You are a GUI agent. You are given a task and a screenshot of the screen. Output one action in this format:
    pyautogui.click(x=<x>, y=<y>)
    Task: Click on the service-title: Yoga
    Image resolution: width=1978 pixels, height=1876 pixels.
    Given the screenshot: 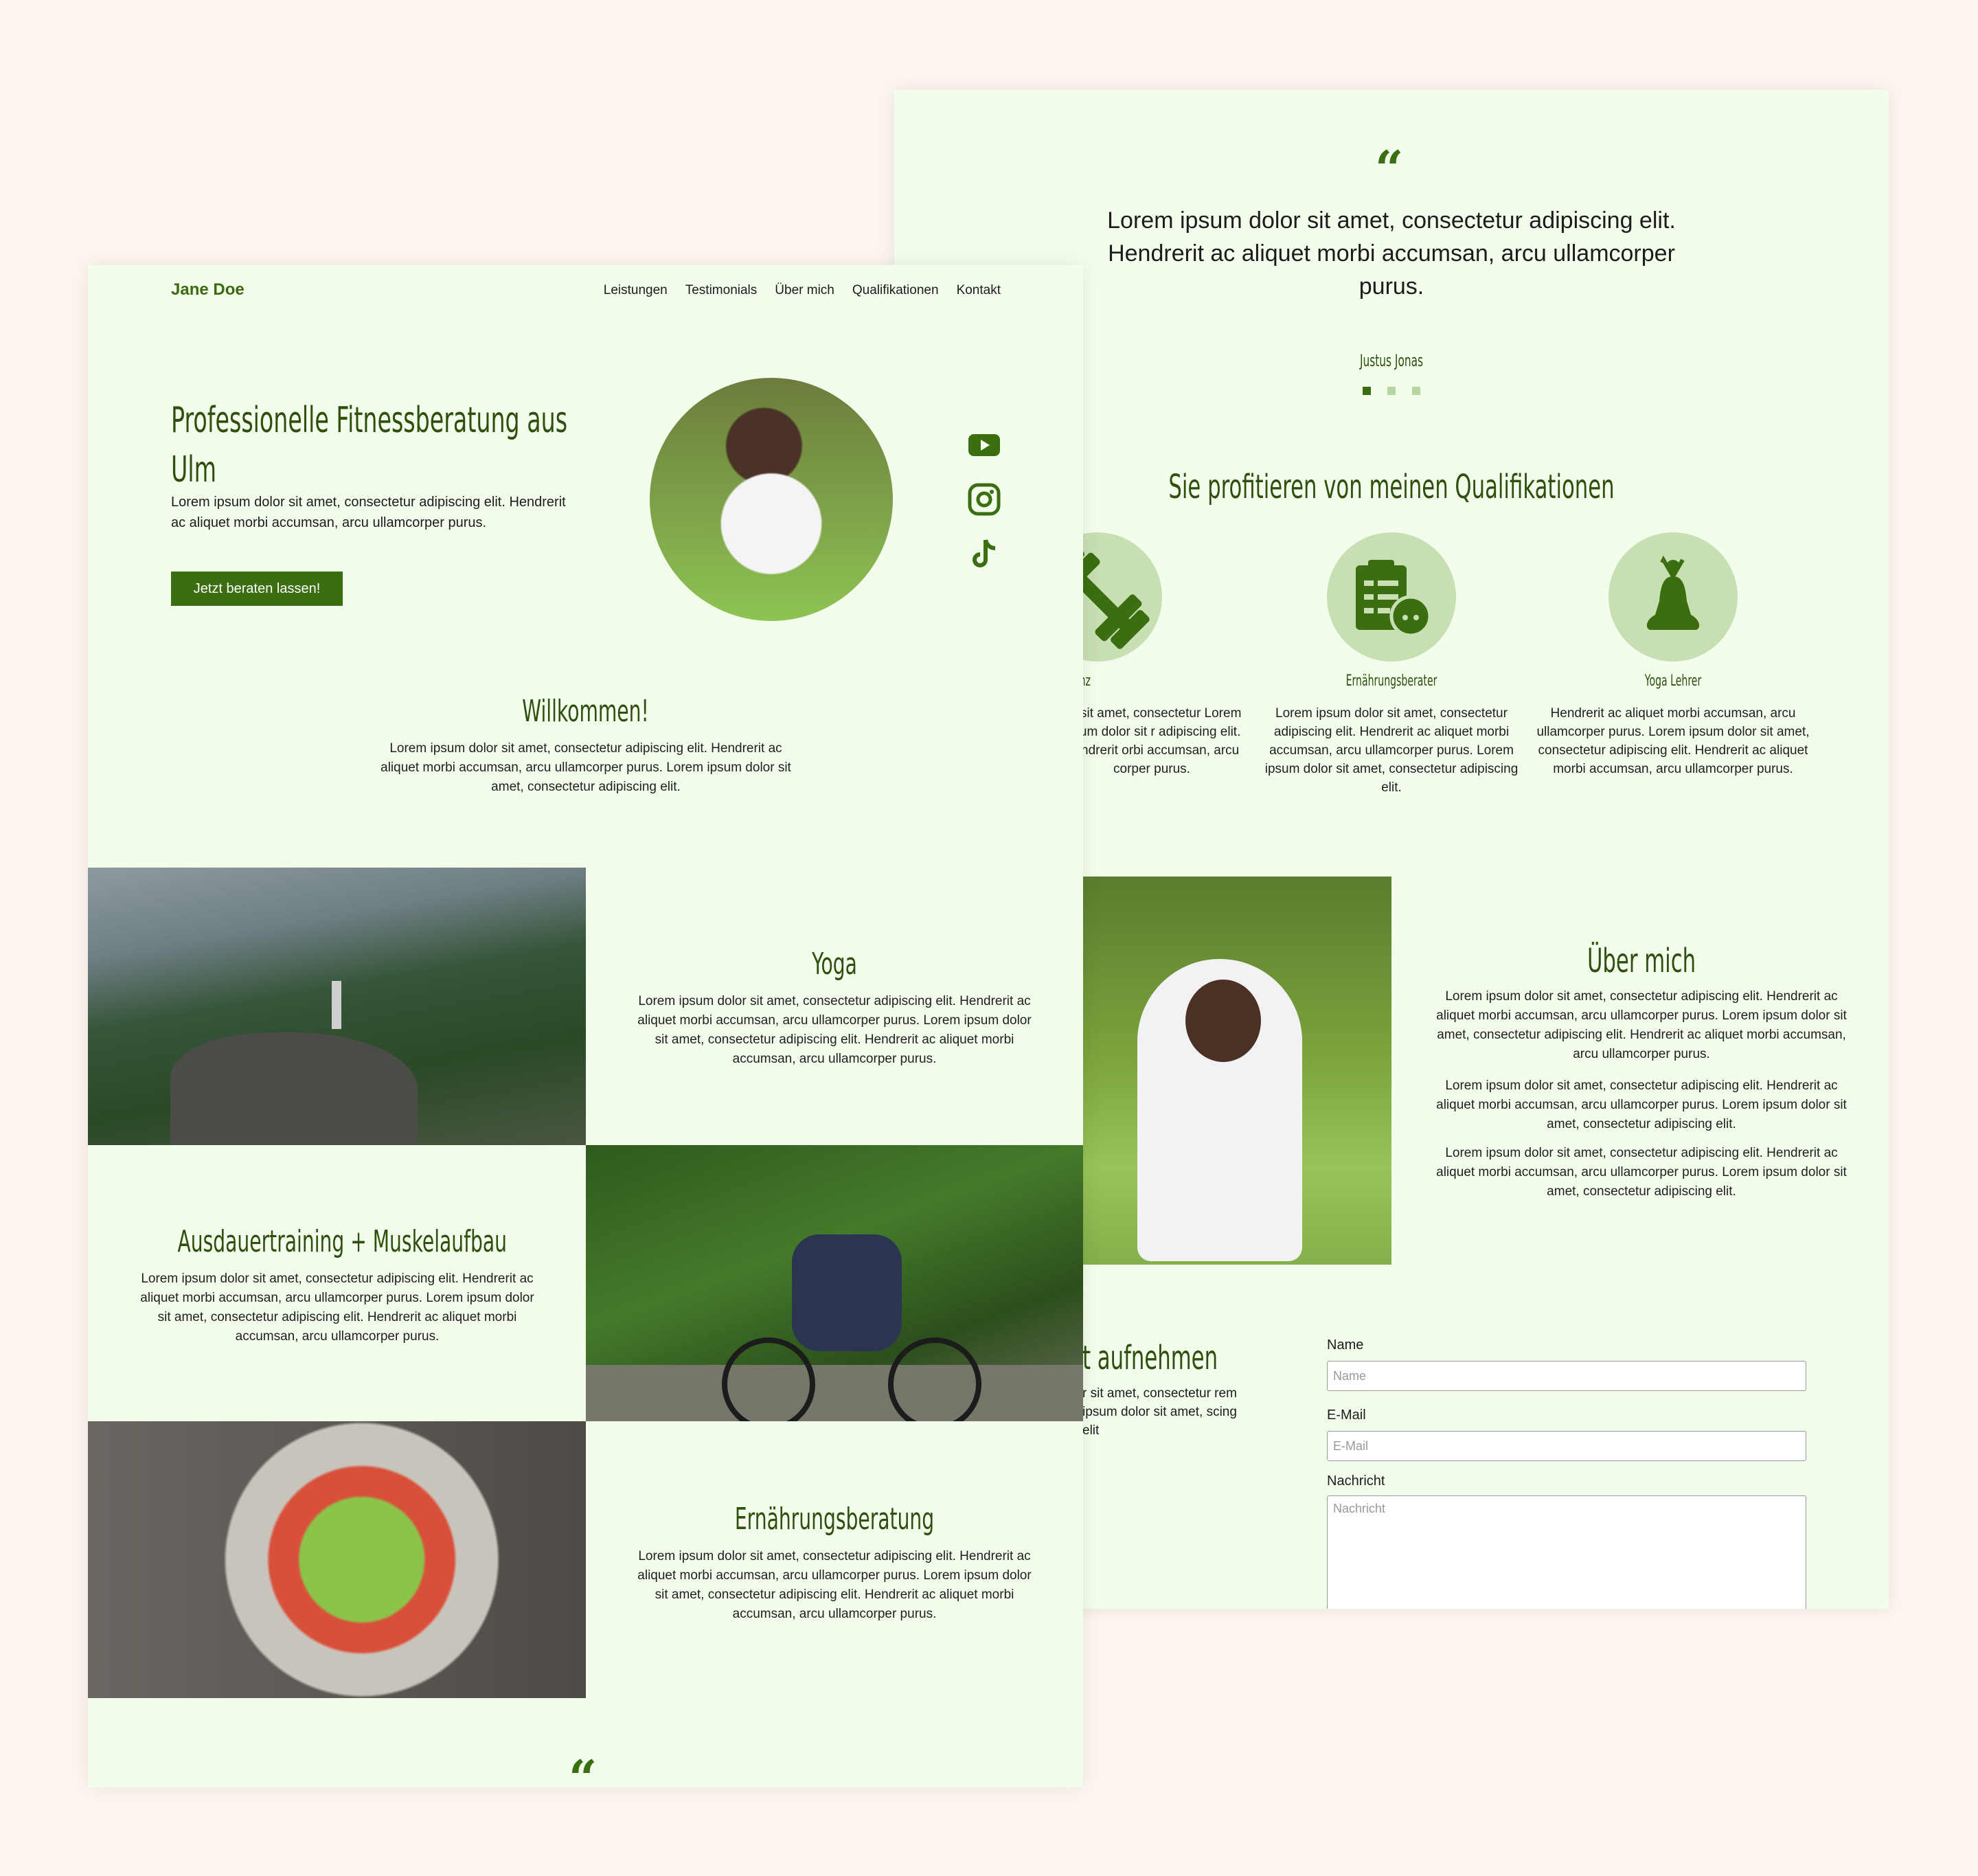 What is the action you would take?
    pyautogui.click(x=834, y=964)
    